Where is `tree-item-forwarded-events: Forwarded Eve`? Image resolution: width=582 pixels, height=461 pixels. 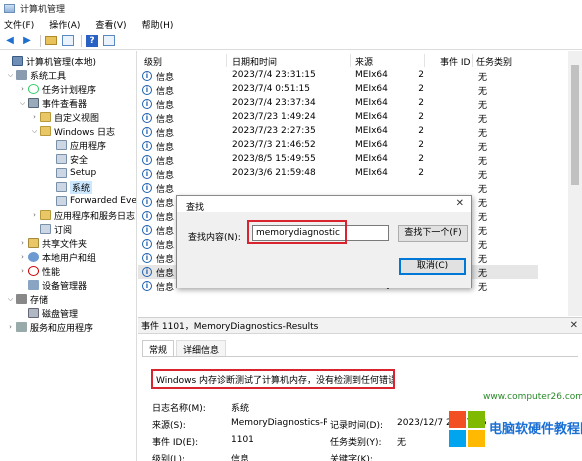
tree-item-forwarded-events: Forwarded Eve is located at coordinates (91, 201).